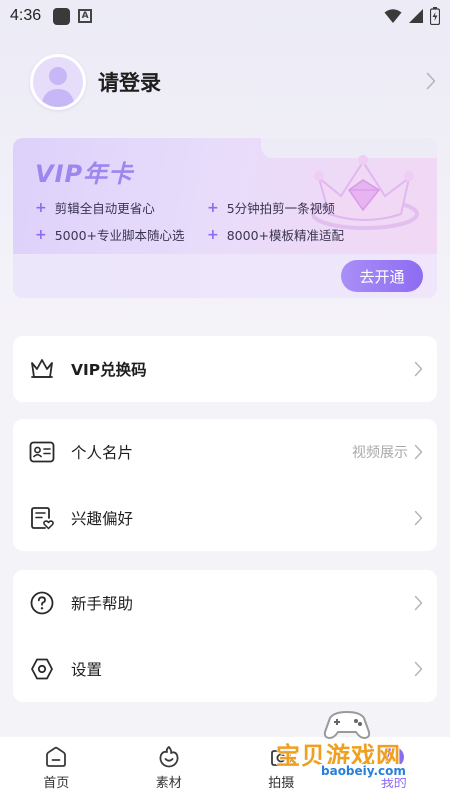 The width and height of the screenshot is (450, 800). Describe the element at coordinates (42, 603) in the screenshot. I see `question-circle-icon` at that location.